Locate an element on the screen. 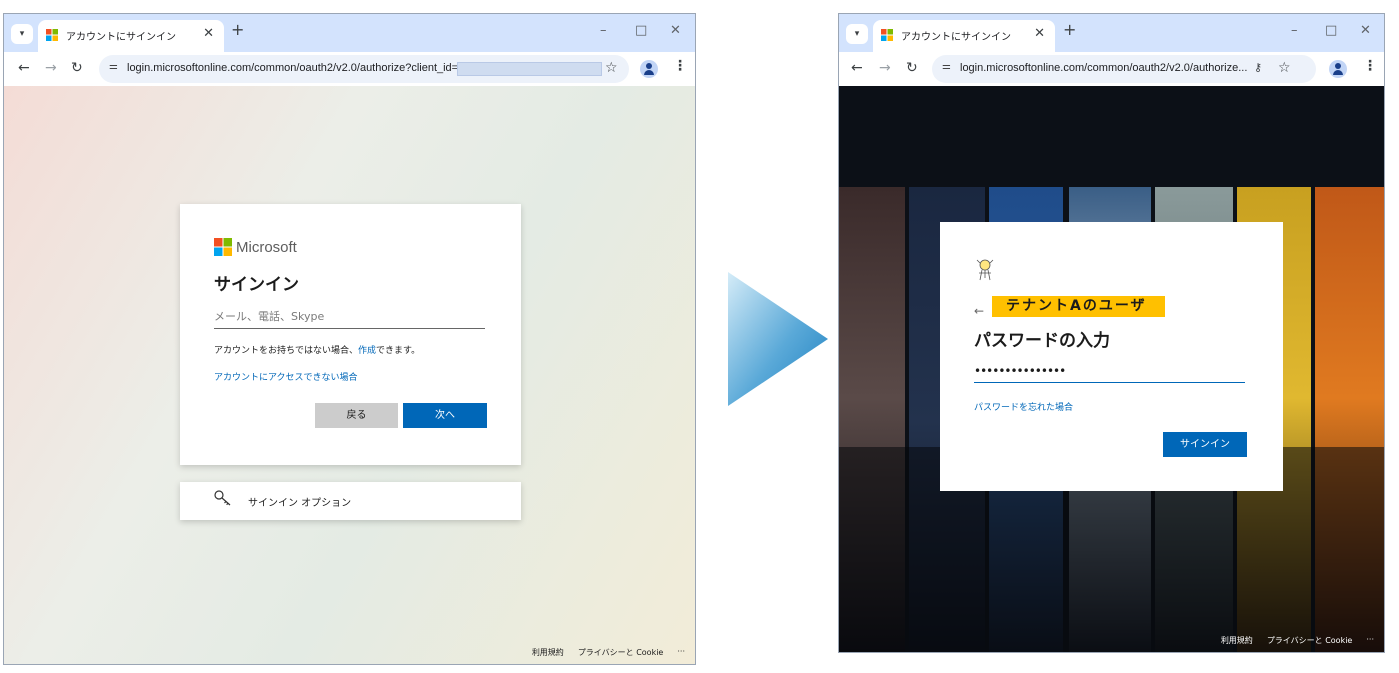  no-account-text: アカウントをお持ちではない場合、作成できます。 is located at coordinates (317, 349).